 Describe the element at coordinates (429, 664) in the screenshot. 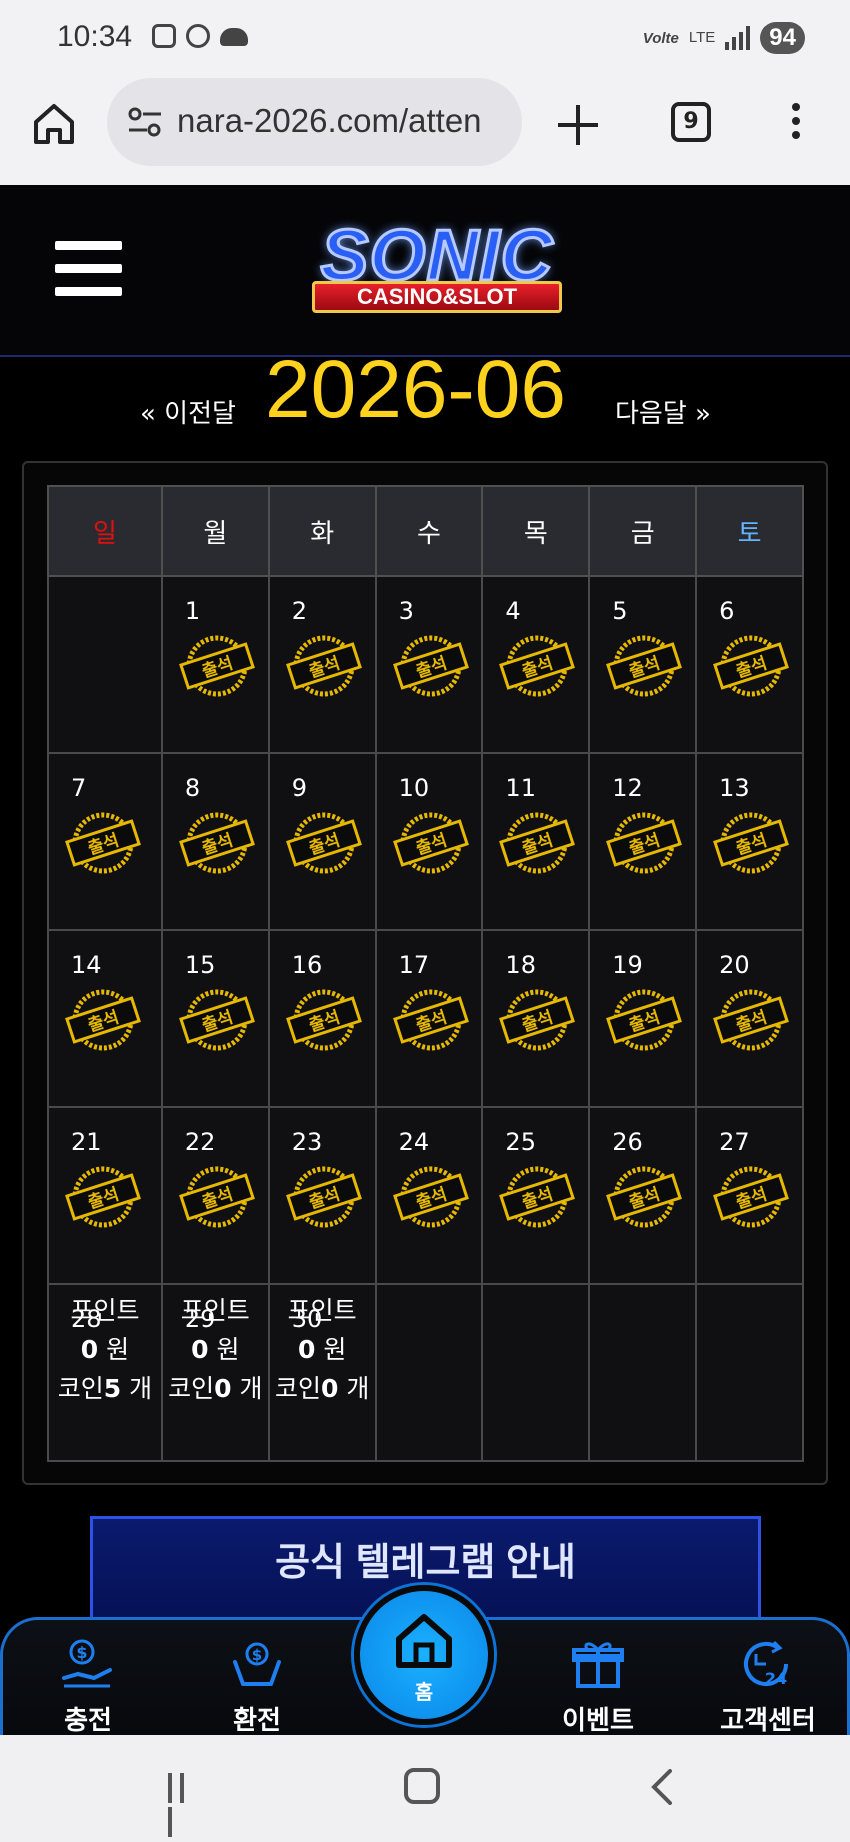

I see `calendar-day-cell: 3 출석` at that location.